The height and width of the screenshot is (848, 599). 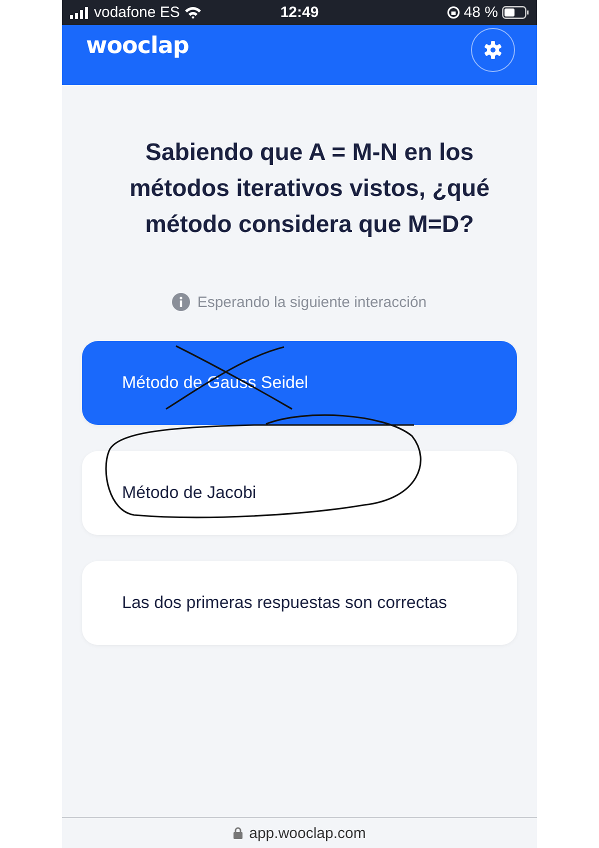 I want to click on settings-button, so click(x=493, y=50).